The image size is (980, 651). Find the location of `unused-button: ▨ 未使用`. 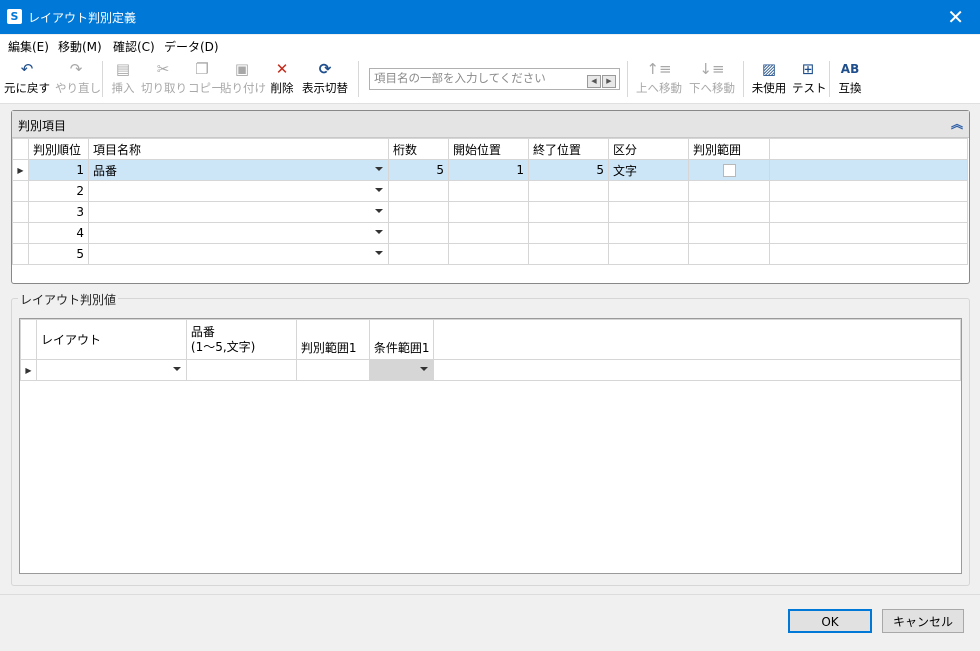

unused-button: ▨ 未使用 is located at coordinates (769, 79).